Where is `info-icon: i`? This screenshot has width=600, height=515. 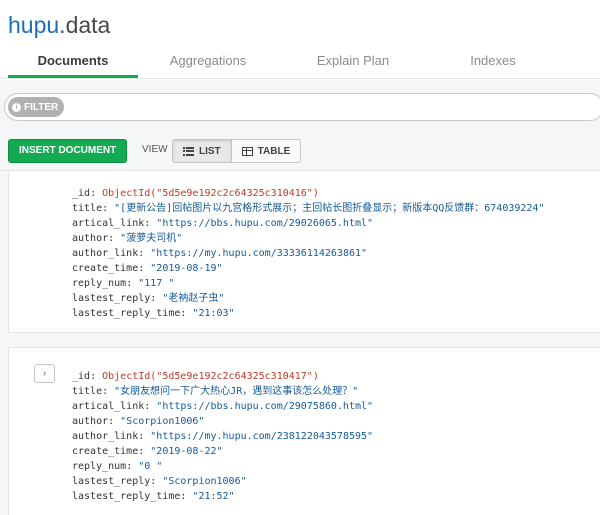 info-icon: i is located at coordinates (16, 107).